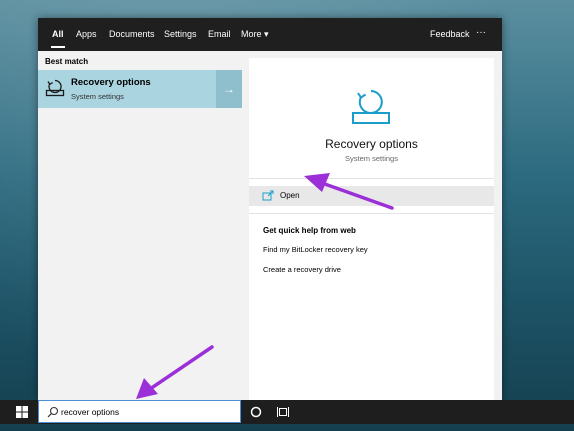 This screenshot has height=431, width=574. I want to click on tab-more: More ▾, so click(255, 34).